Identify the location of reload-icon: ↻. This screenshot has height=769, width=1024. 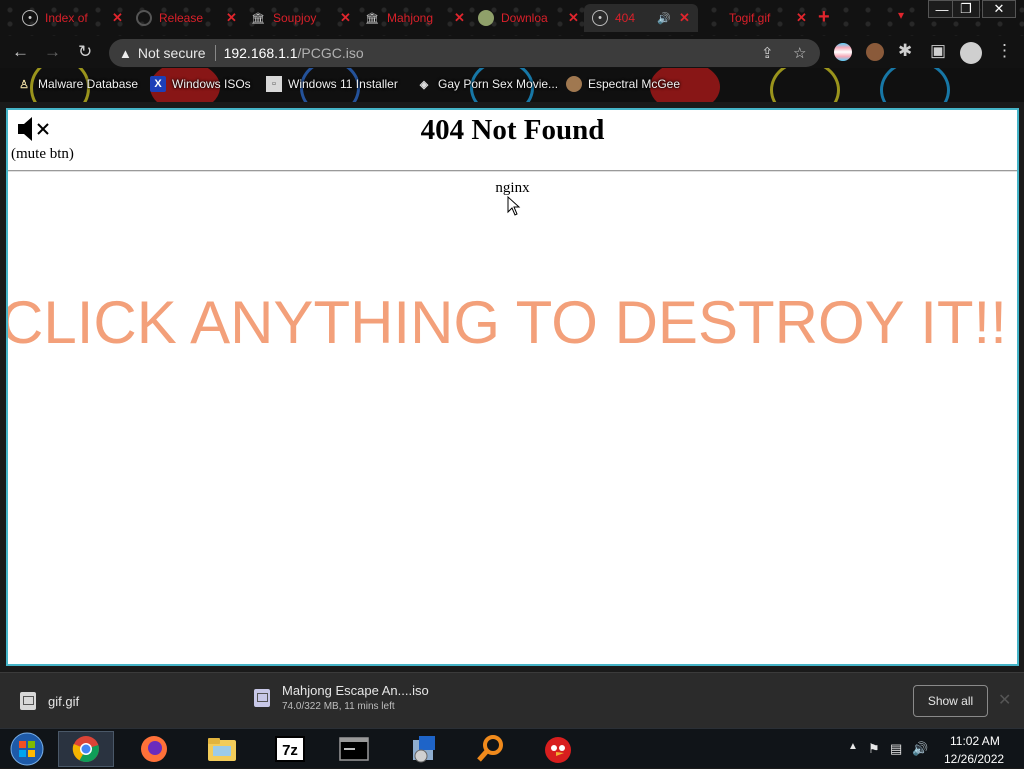
(85, 52).